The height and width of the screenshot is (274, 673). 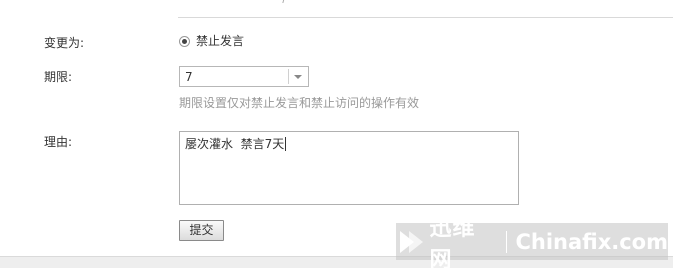 What do you see at coordinates (201, 230) in the screenshot?
I see `submit-button: 提交` at bounding box center [201, 230].